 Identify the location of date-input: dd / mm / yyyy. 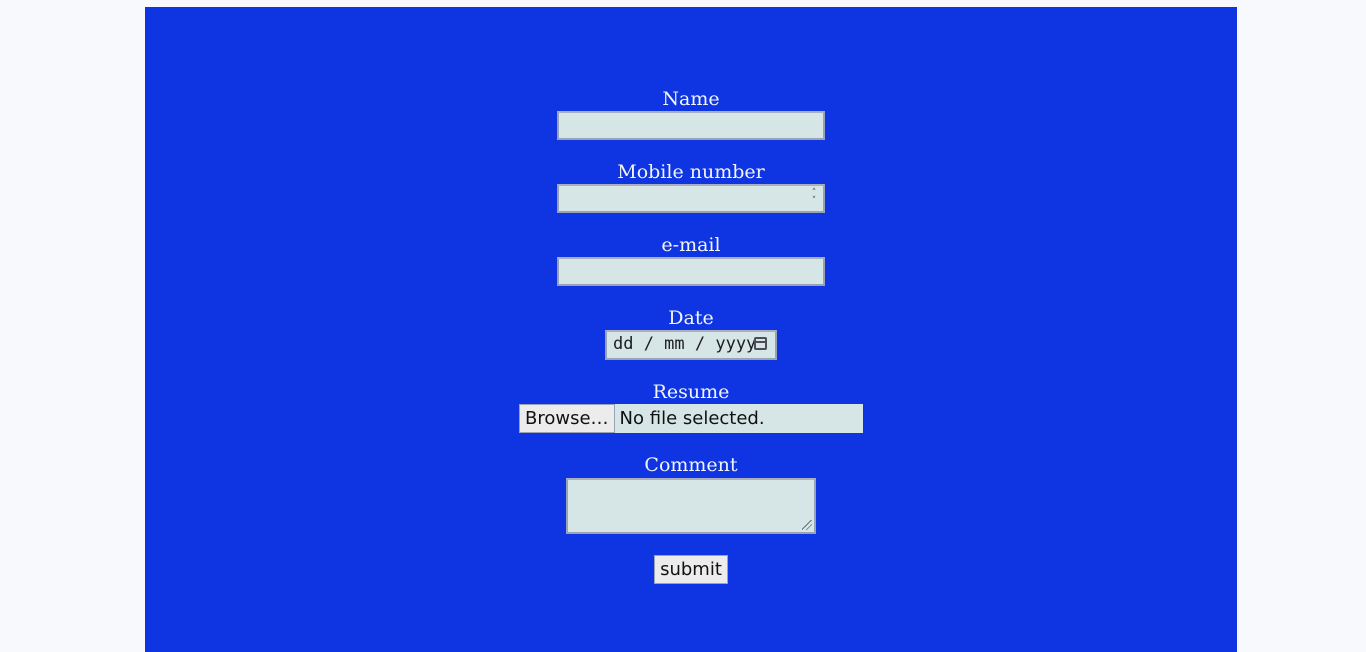
(691, 345).